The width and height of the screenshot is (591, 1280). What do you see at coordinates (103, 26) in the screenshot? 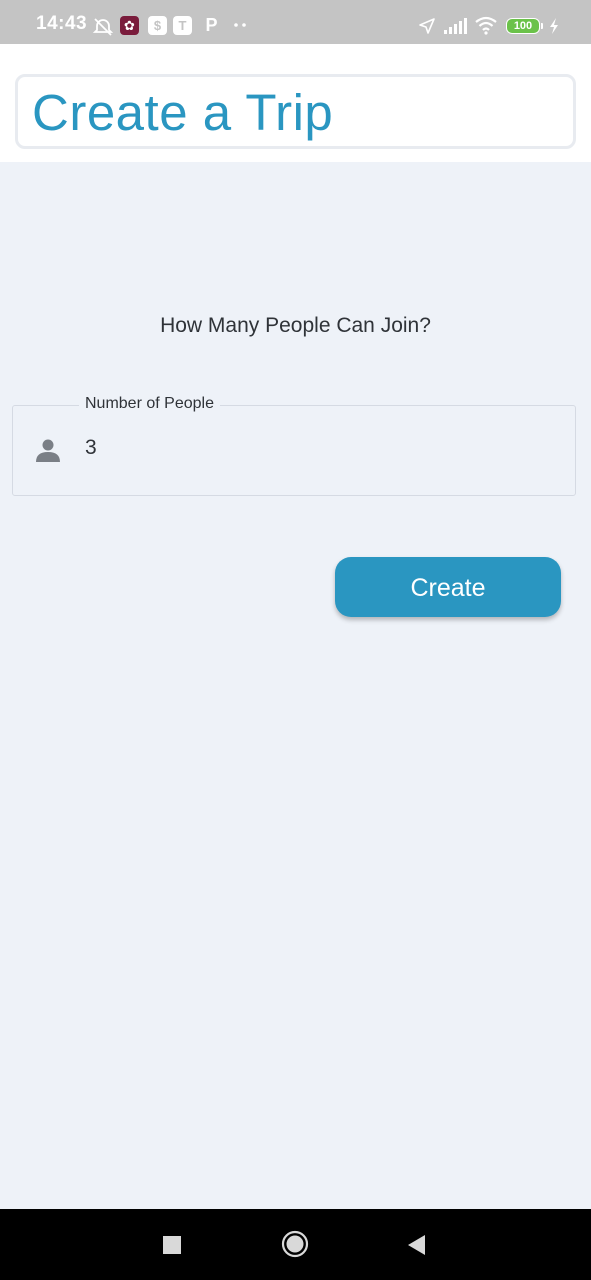
I see `alarm-off-icon` at bounding box center [103, 26].